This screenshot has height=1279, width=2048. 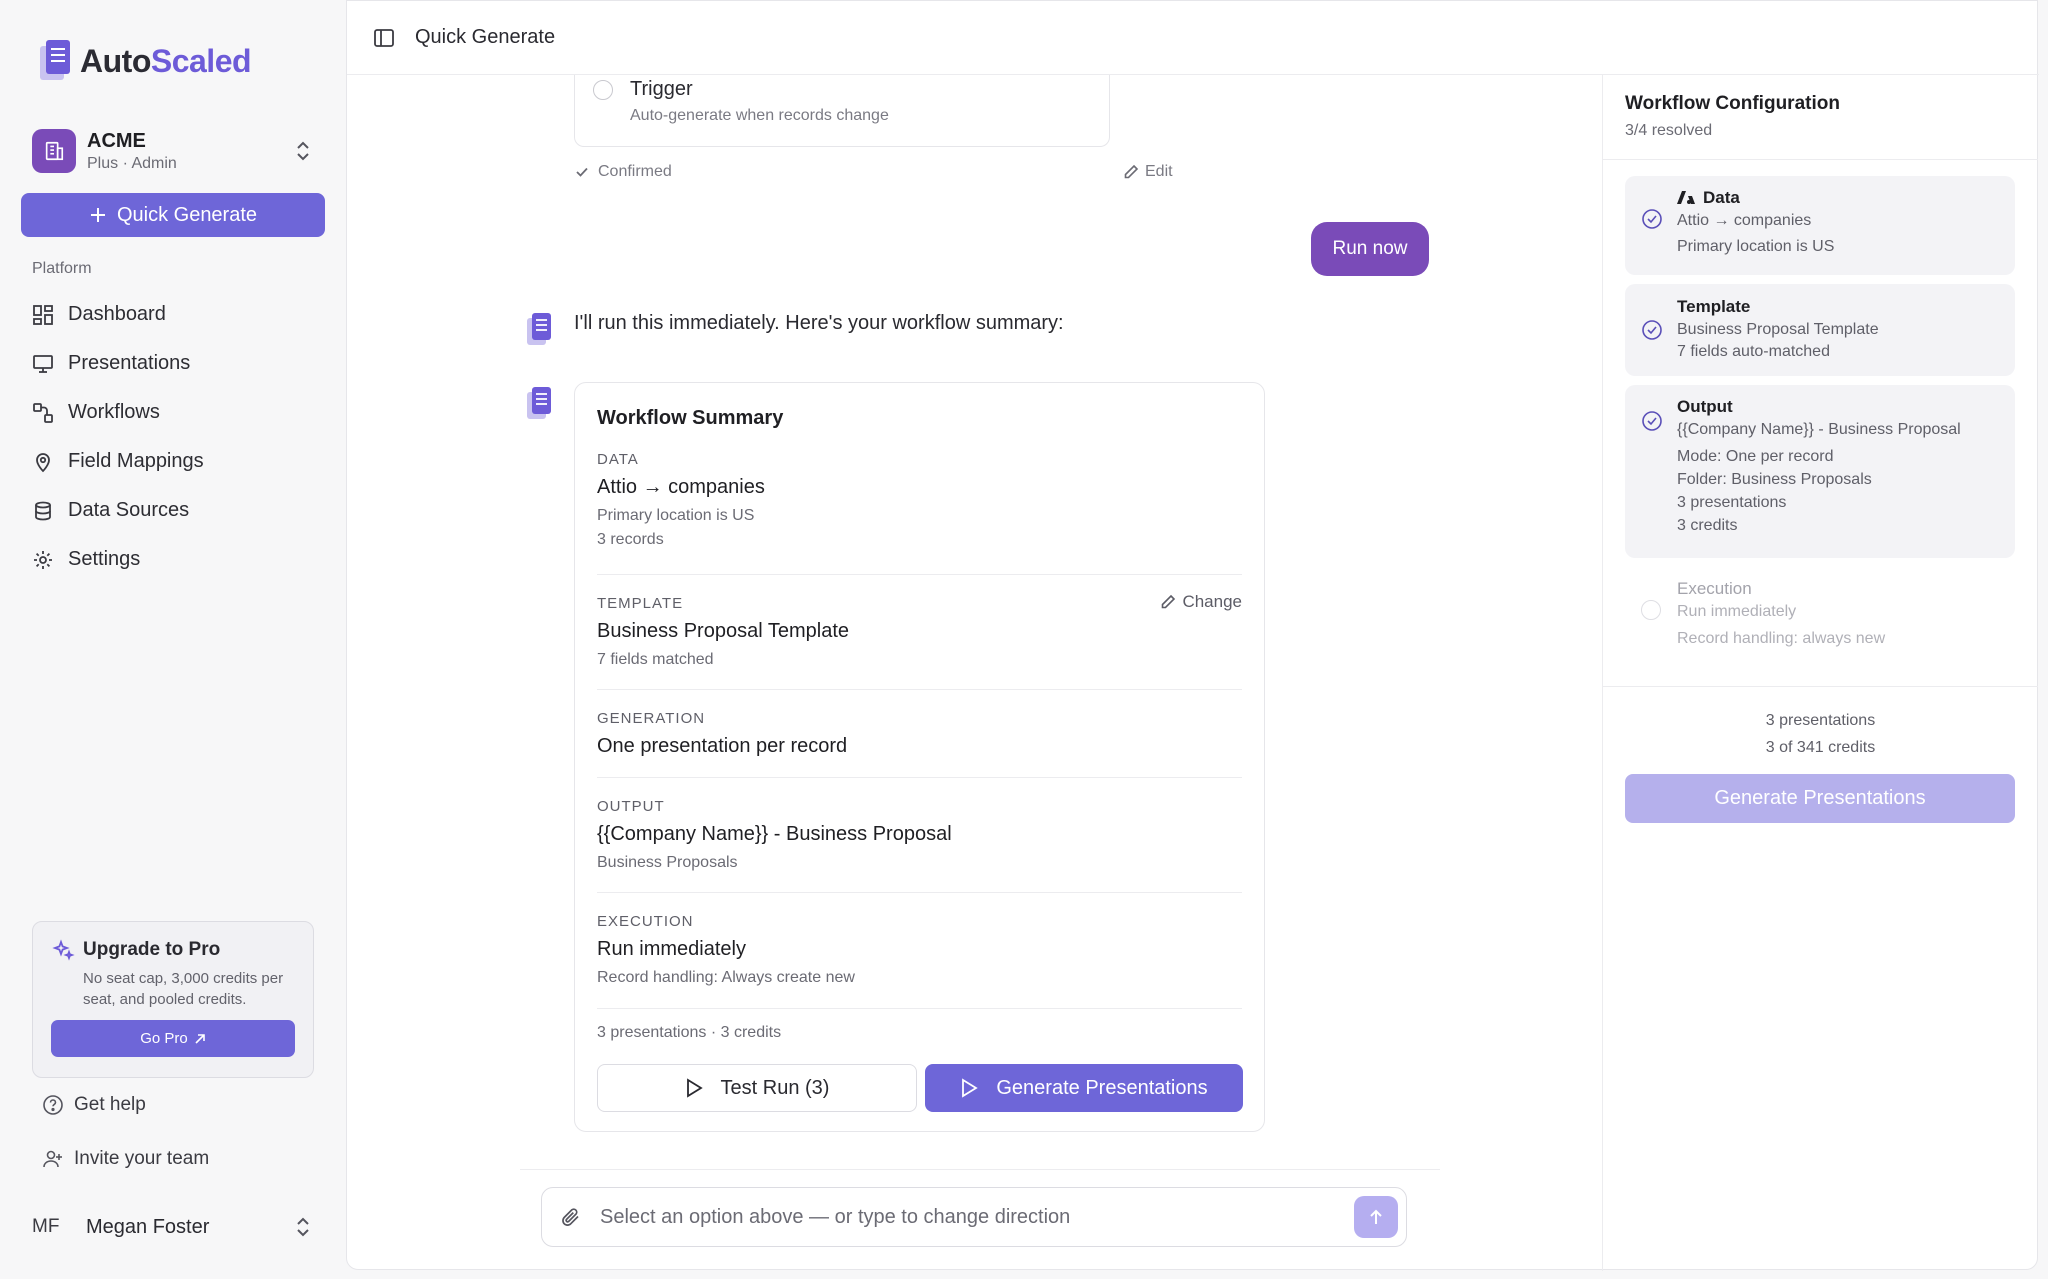 What do you see at coordinates (774, 834) in the screenshot?
I see `output-name-pattern: {{Company Name}} - Business Proposal` at bounding box center [774, 834].